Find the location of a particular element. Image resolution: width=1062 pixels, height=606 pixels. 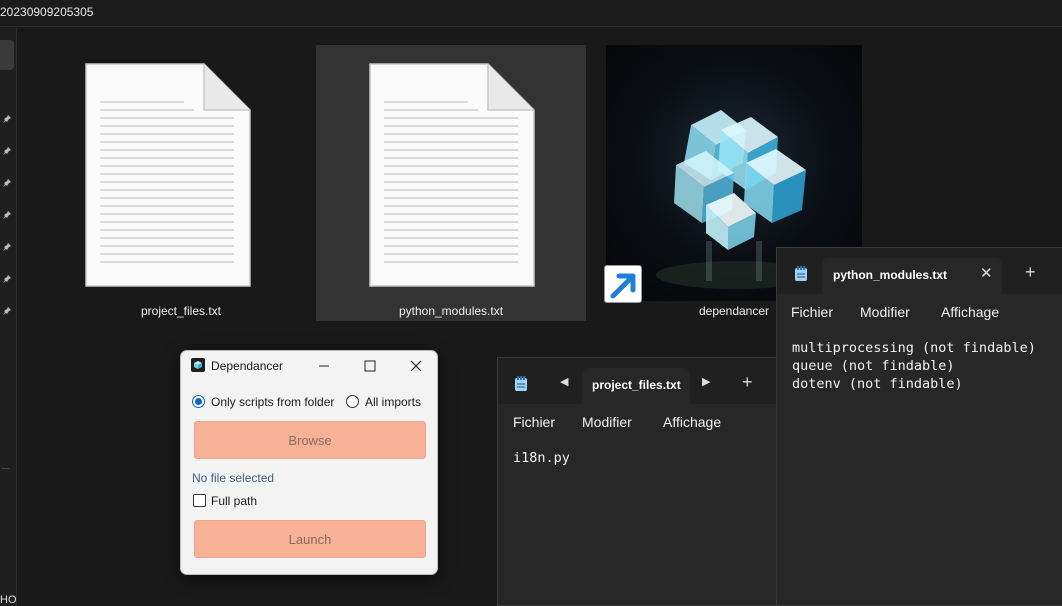

text-line: i18n.py is located at coordinates (541, 458).